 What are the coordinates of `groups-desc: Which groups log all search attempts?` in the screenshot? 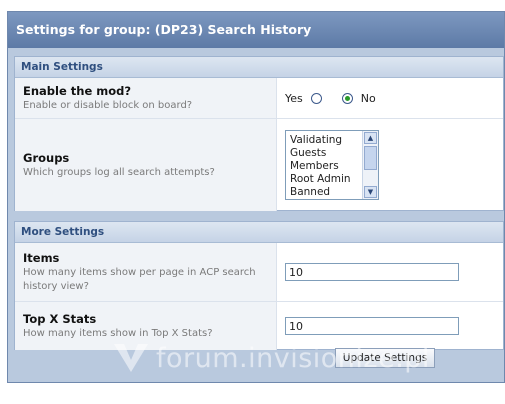 It's located at (119, 172).